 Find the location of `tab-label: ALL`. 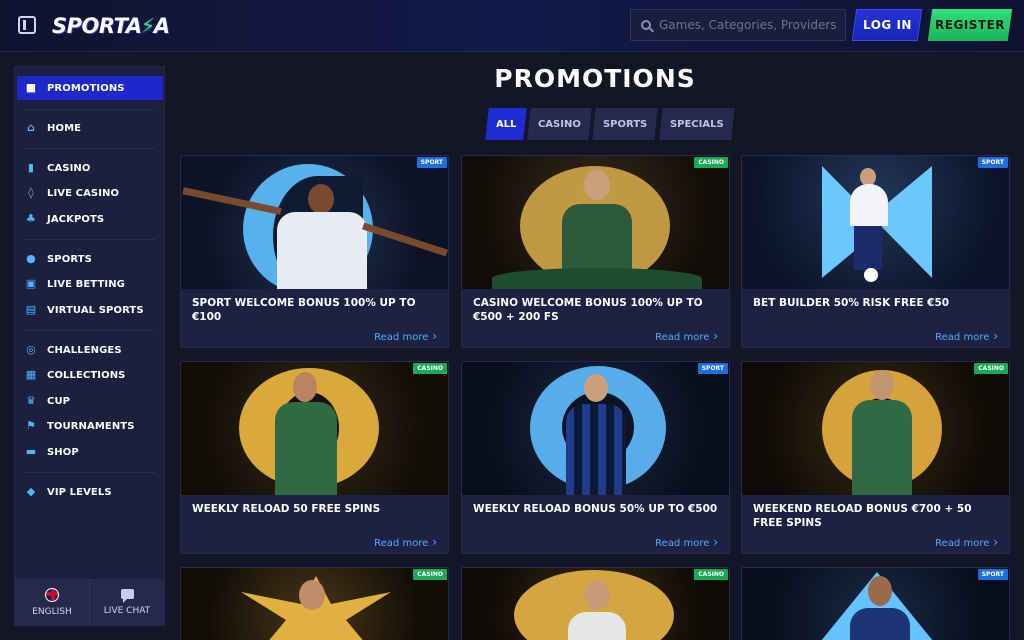

tab-label: ALL is located at coordinates (506, 124).